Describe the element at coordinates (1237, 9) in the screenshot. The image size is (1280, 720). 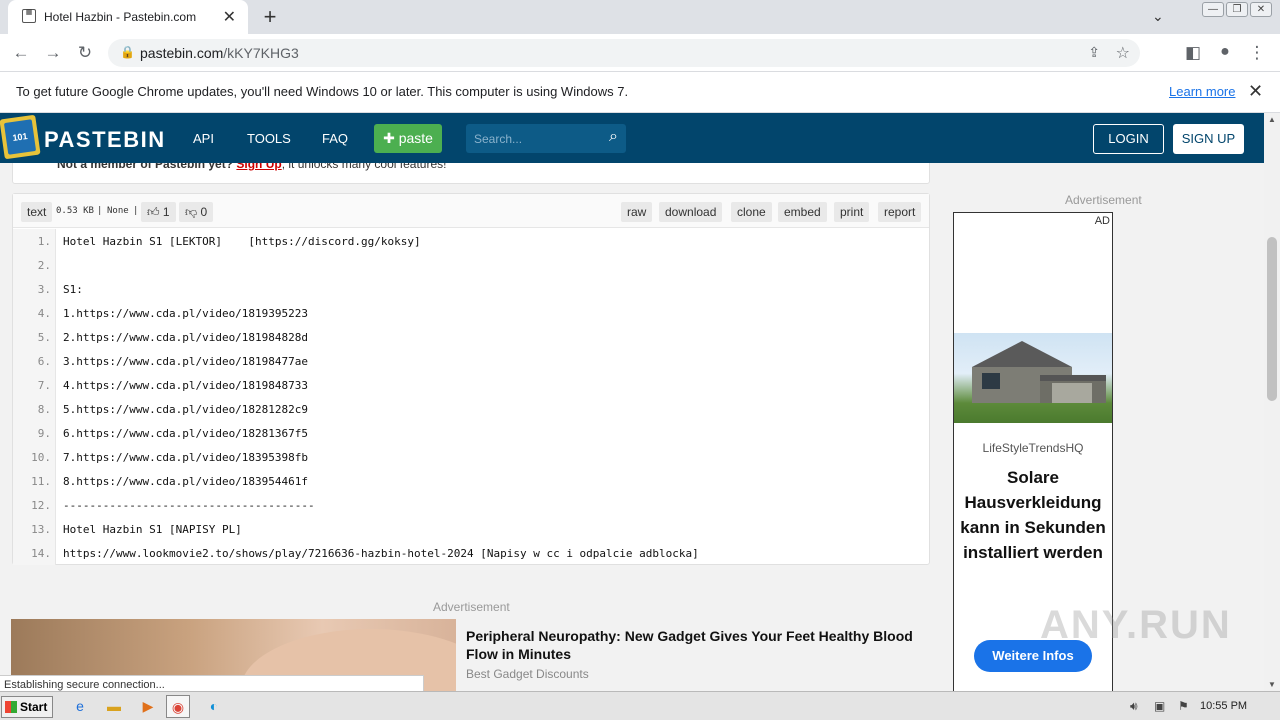
I see `restore-icon: ❐` at that location.